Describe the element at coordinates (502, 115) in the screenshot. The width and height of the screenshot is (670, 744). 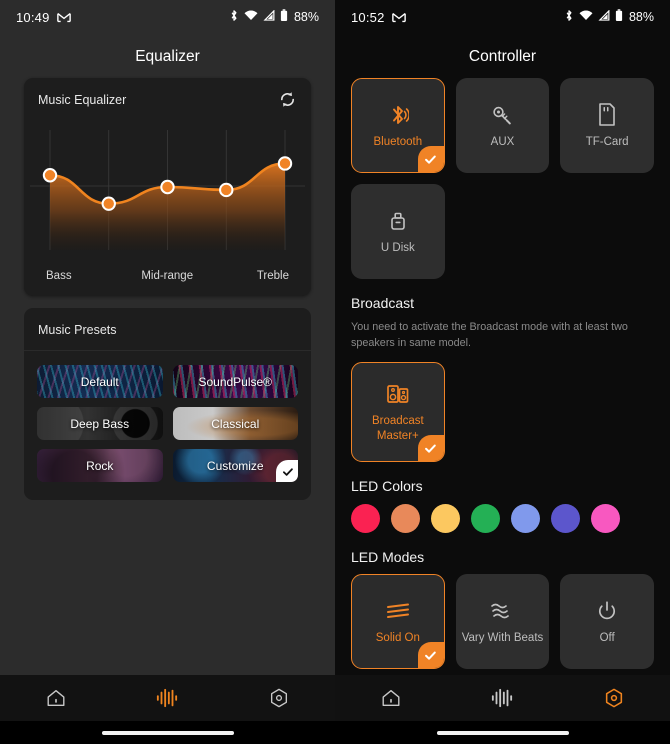
I see `aux-plug-icon` at that location.